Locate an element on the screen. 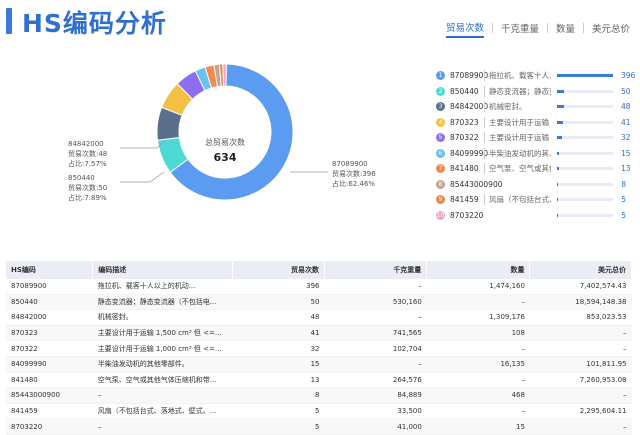 The height and width of the screenshot is (435, 640). cell-trade-count: 32 is located at coordinates (278, 348).